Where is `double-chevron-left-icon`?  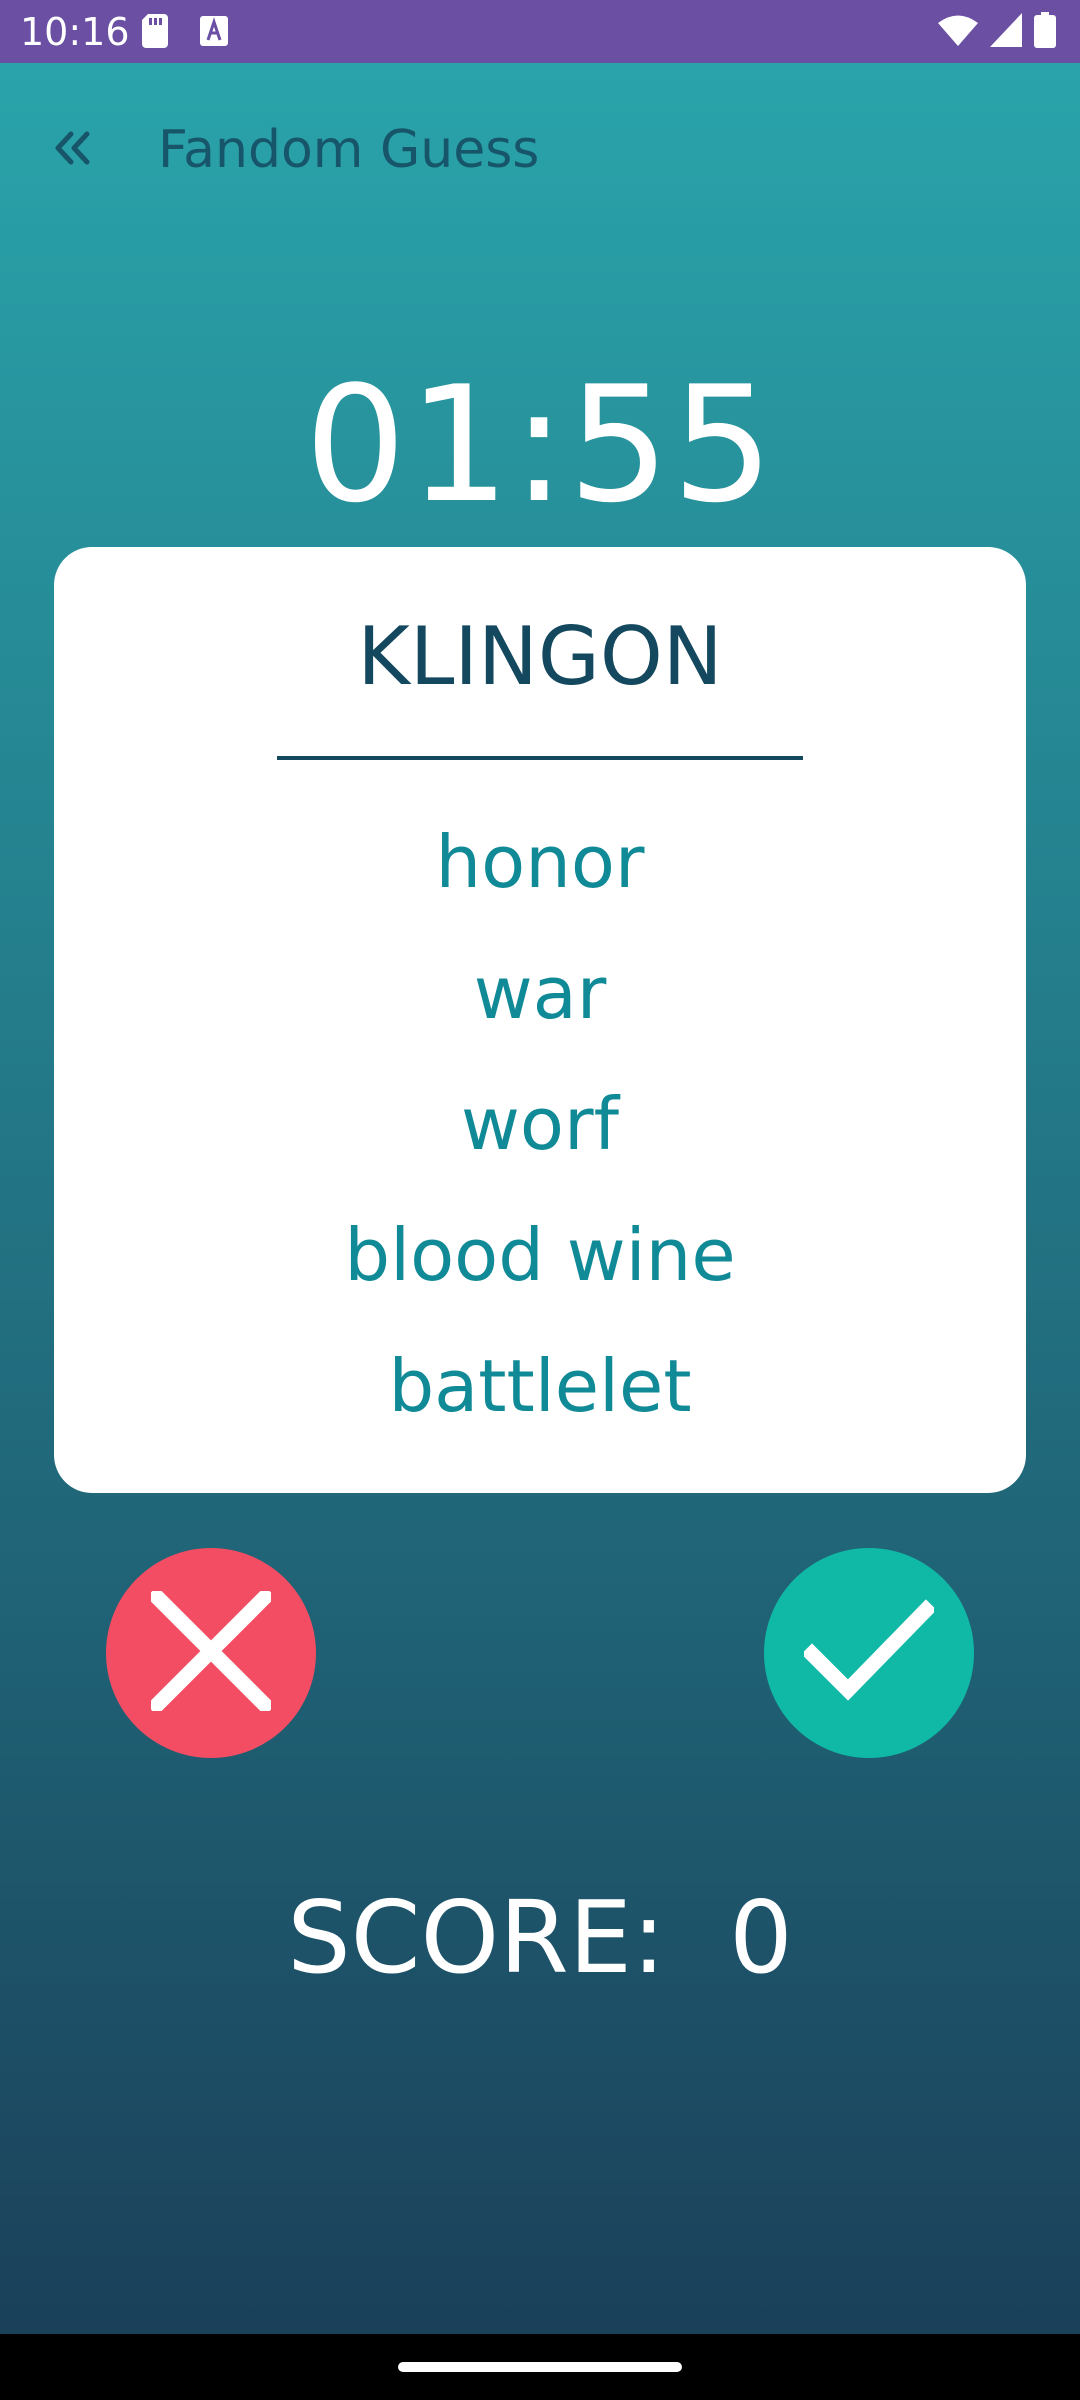
double-chevron-left-icon is located at coordinates (73, 150).